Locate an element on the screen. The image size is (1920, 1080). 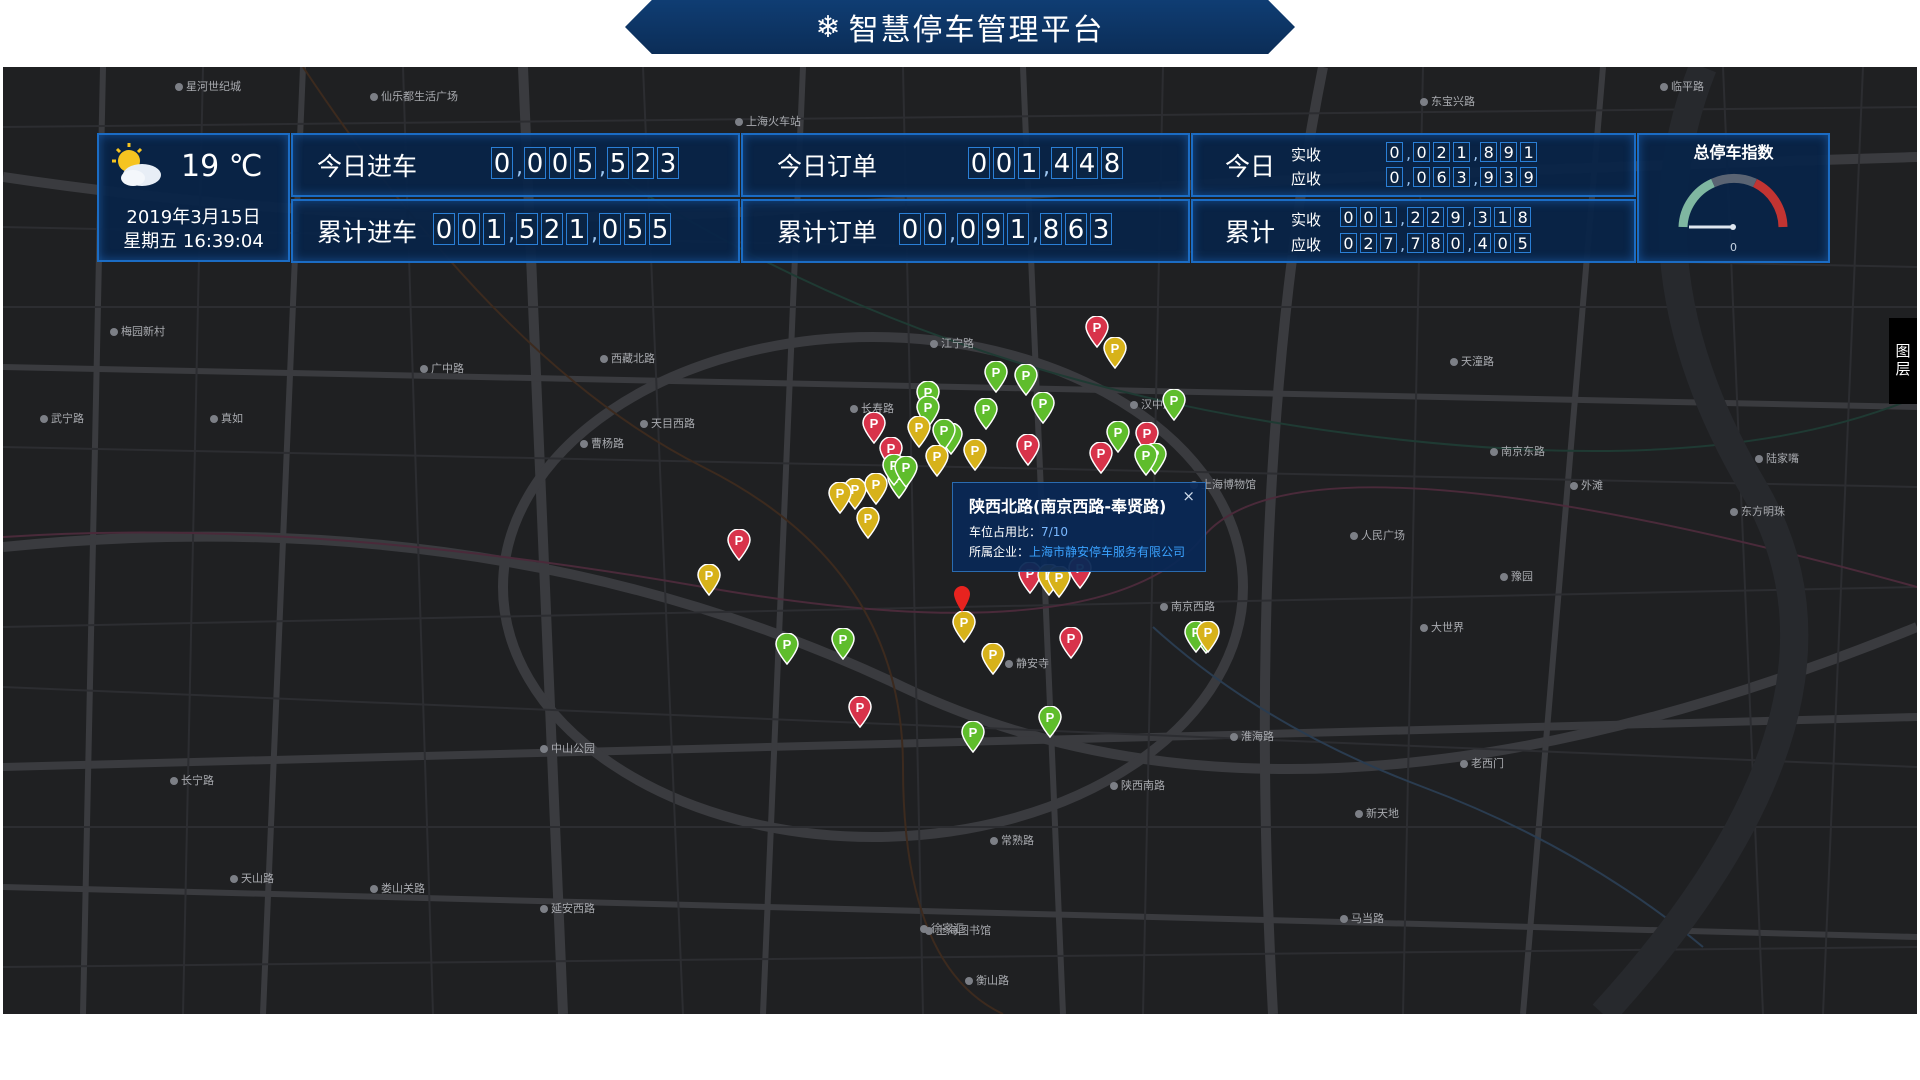
map-label: 南京西路 is located at coordinates (1187, 606).